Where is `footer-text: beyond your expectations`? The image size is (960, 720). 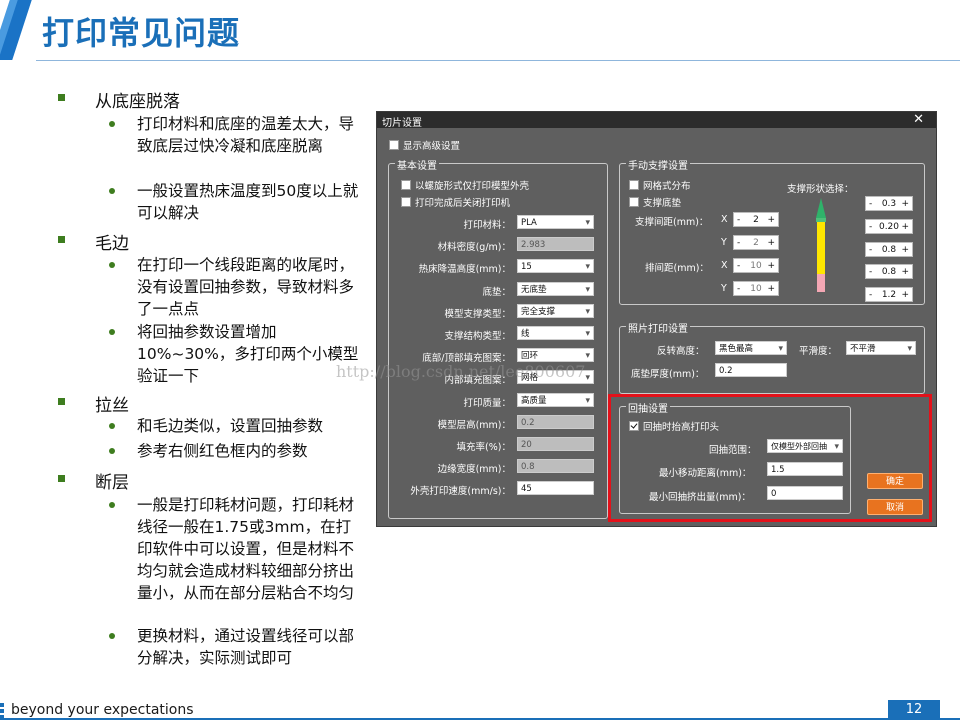 footer-text: beyond your expectations is located at coordinates (102, 710).